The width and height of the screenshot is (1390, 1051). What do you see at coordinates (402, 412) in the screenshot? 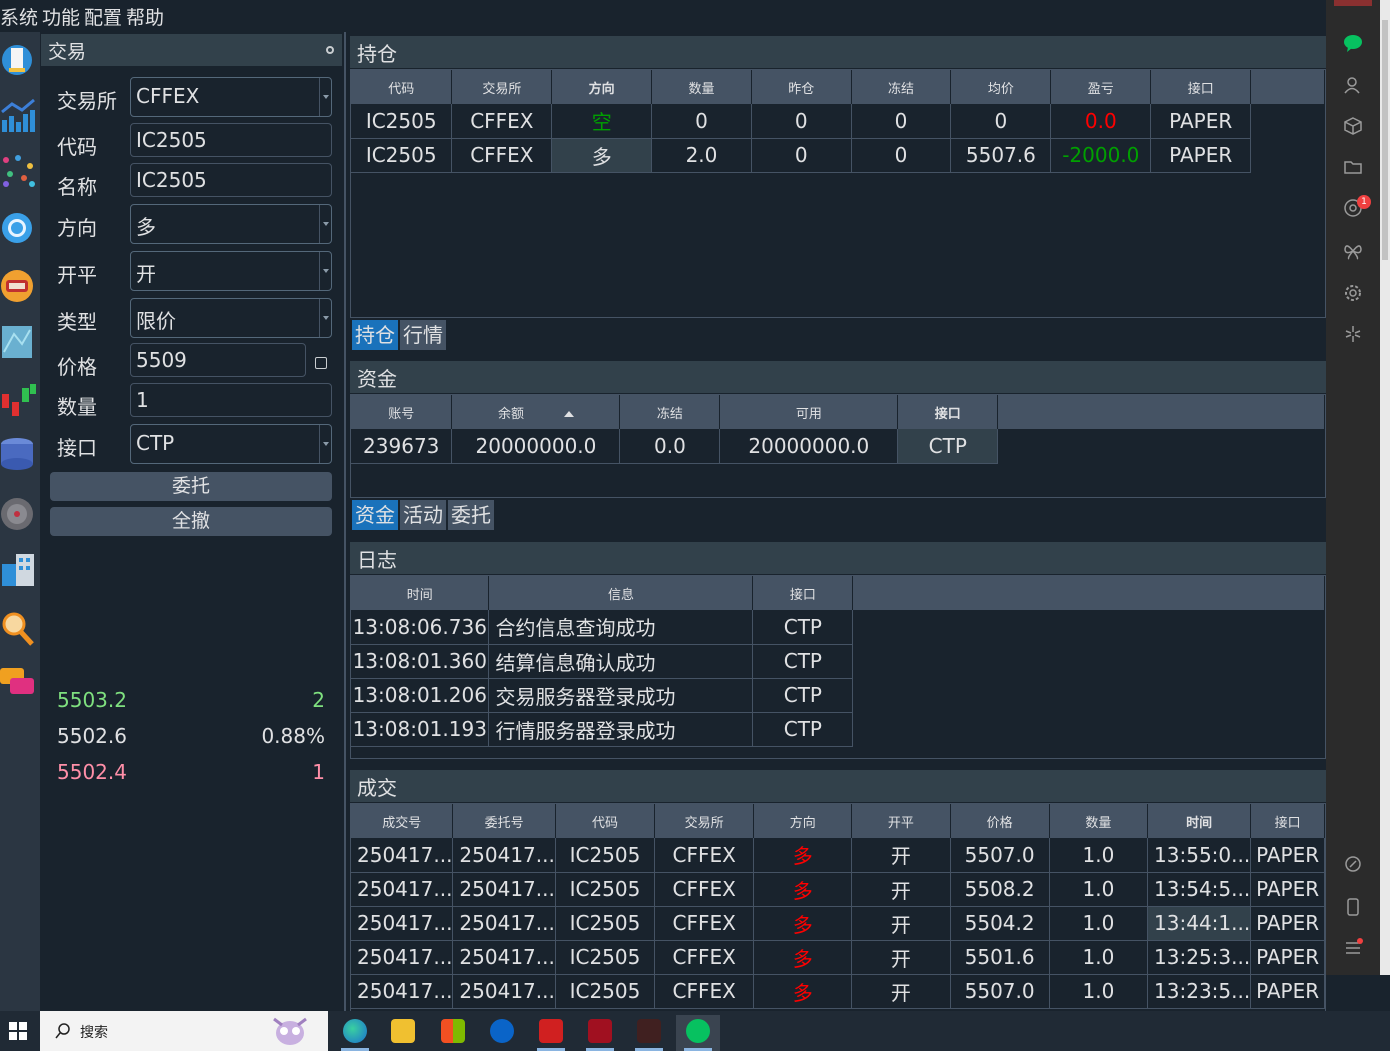
I see `col-header: 账号` at bounding box center [402, 412].